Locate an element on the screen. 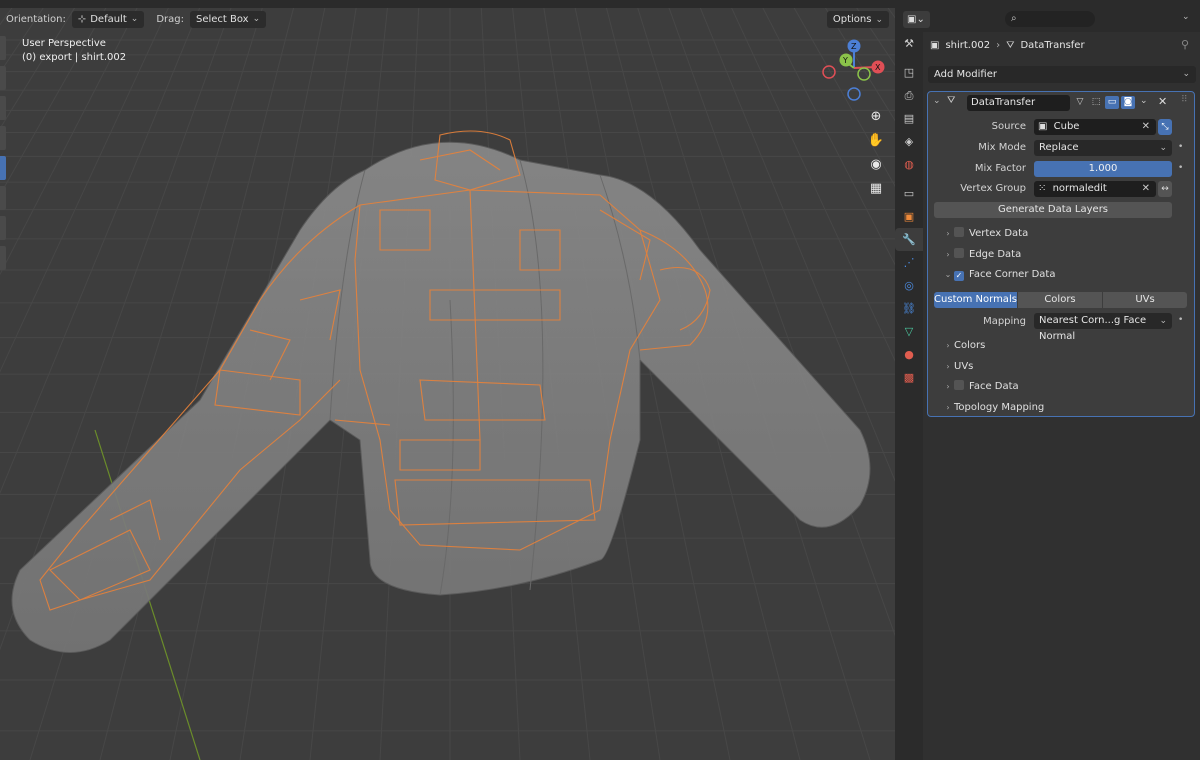  drag-label: Drag: is located at coordinates (170, 19).